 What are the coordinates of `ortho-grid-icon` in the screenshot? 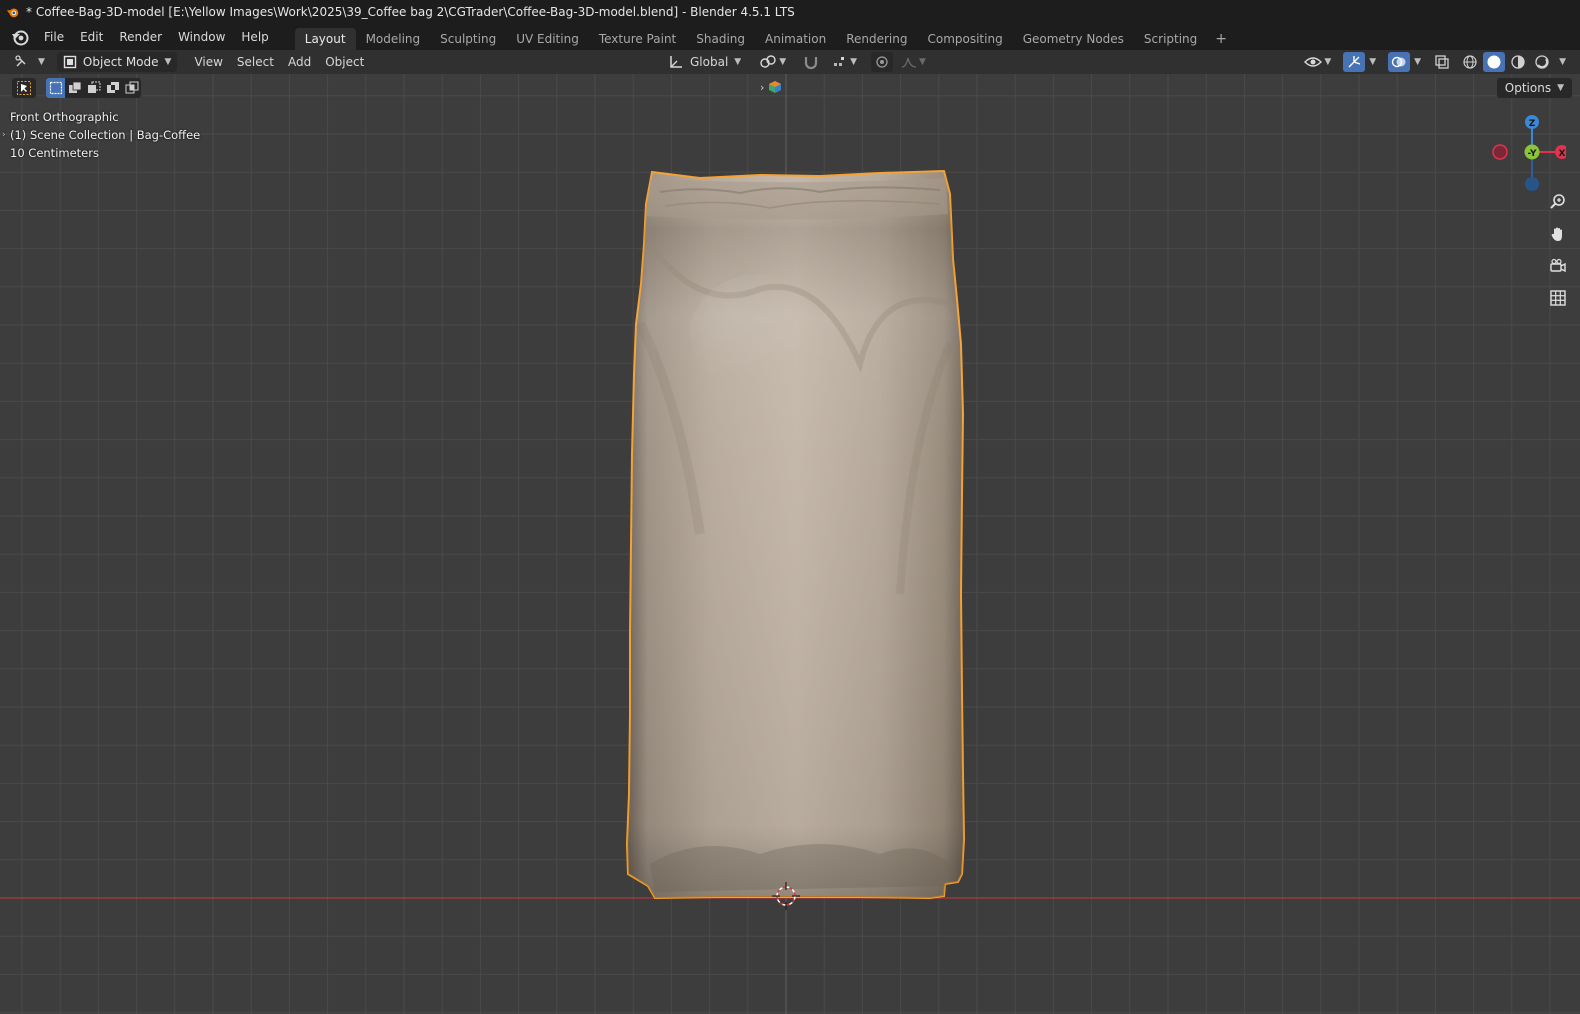 It's located at (1558, 298).